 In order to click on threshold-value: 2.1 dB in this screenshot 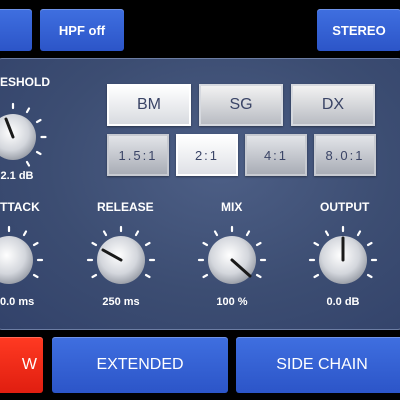, I will do `click(17, 176)`.